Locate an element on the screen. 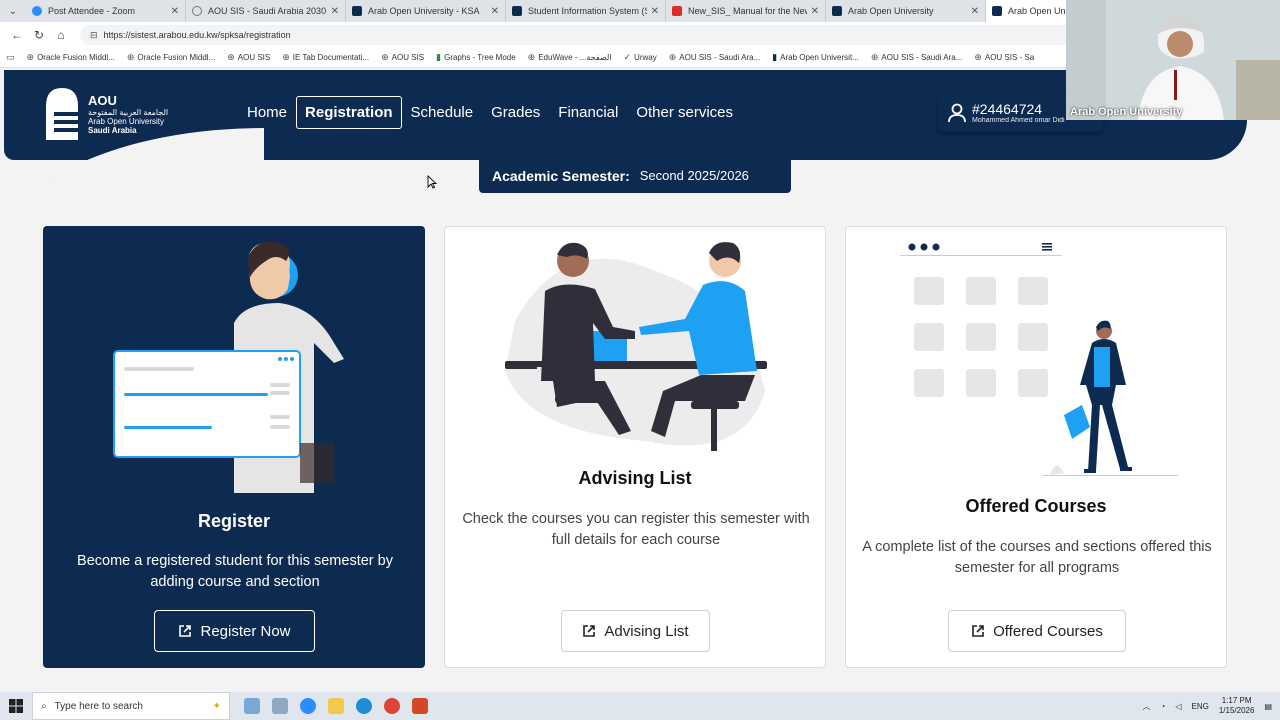 Image resolution: width=1280 pixels, height=720 pixels. logo-english: Arab Open University is located at coordinates (126, 121).